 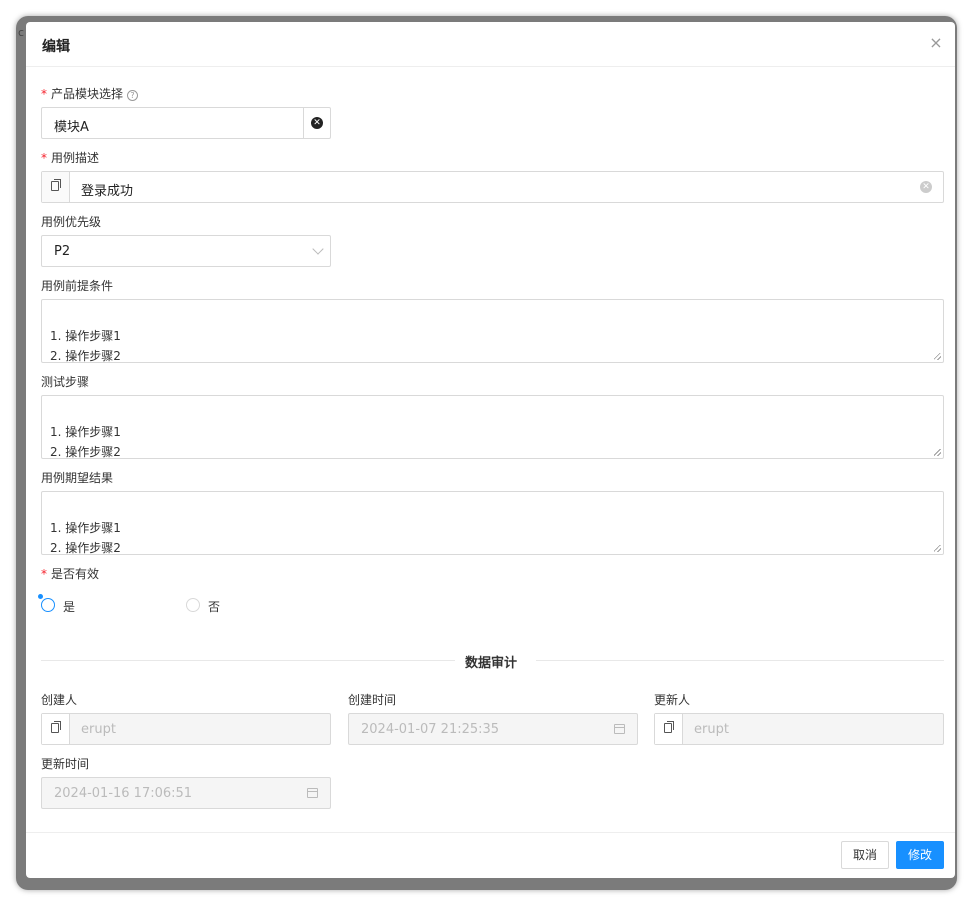 I want to click on create-time-label: 创建时间, so click(x=372, y=700).